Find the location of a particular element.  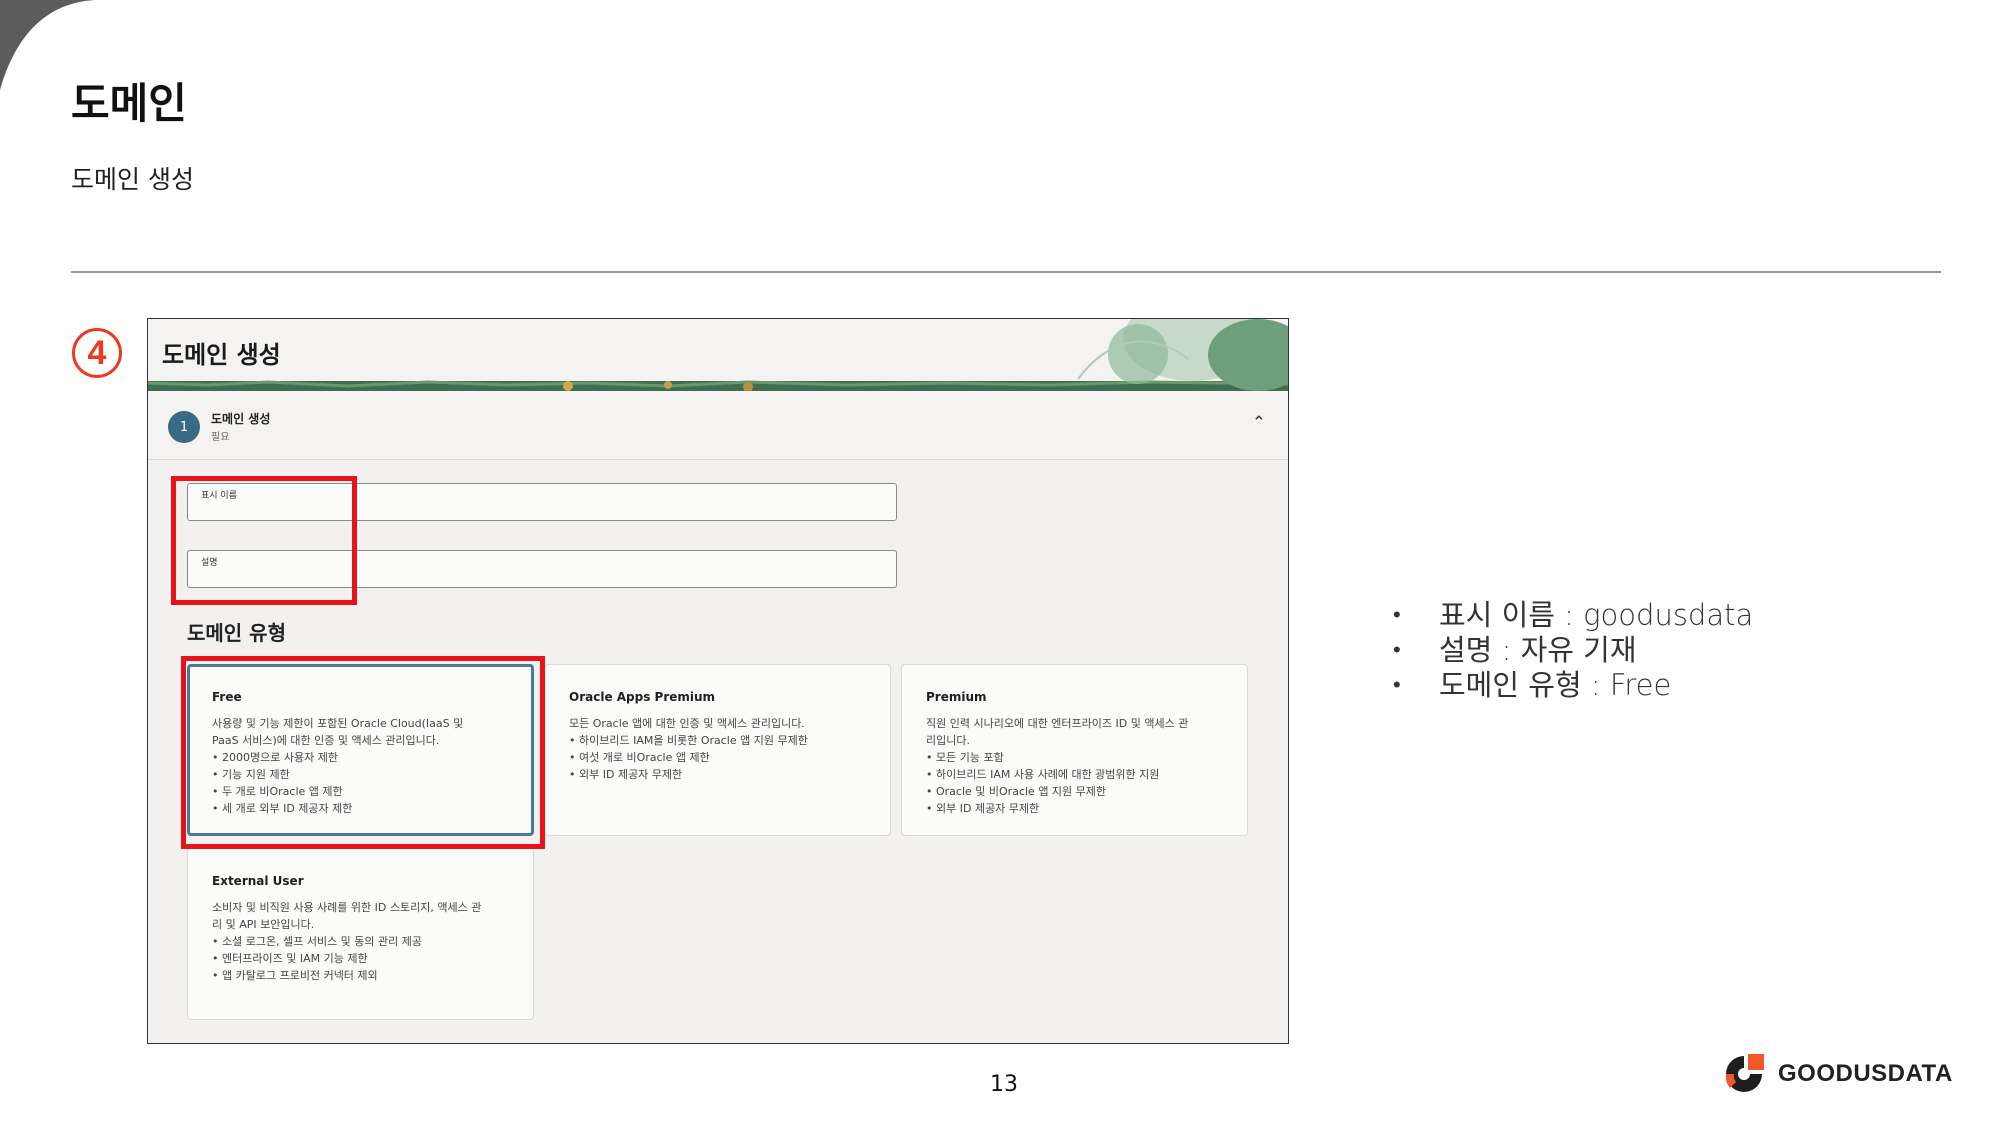

company-logo: GOODUSDATA is located at coordinates (1836, 1074).